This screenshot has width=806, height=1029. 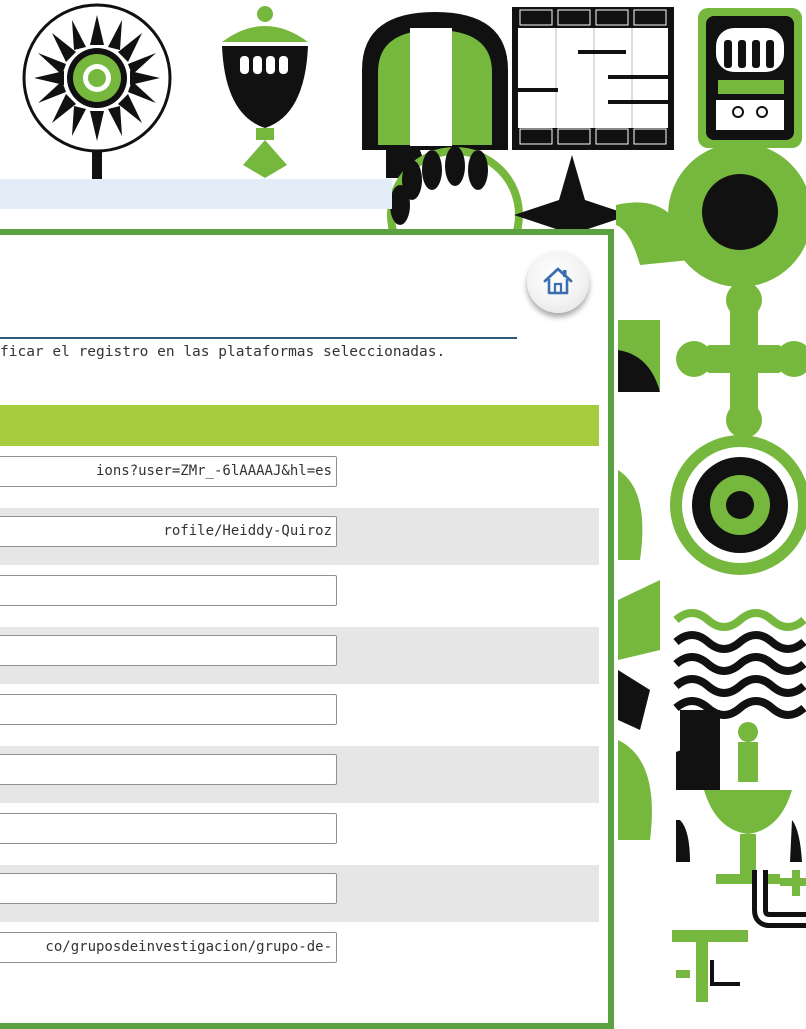 I want to click on platform-url-row: co/gruposdeinvestigacion/grupo-de-, so click(x=299, y=952).